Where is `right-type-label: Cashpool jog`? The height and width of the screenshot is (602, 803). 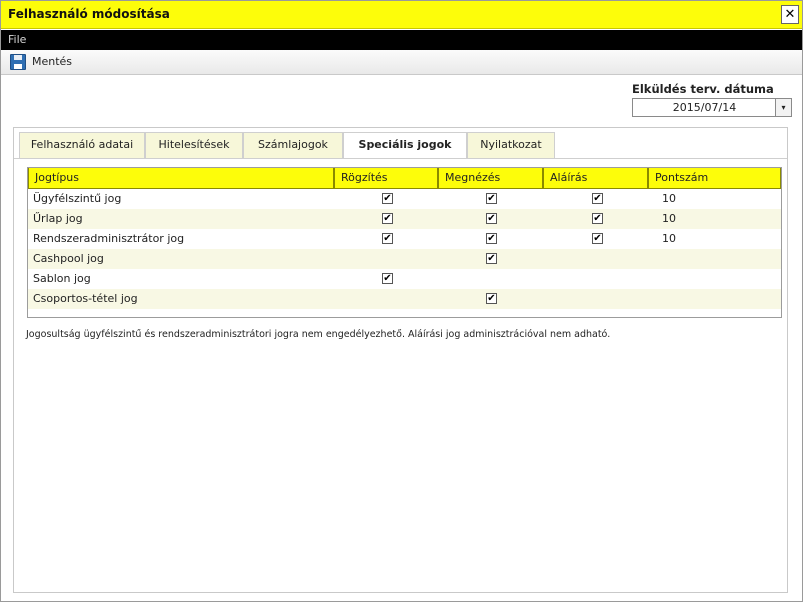 right-type-label: Cashpool jog is located at coordinates (68, 258).